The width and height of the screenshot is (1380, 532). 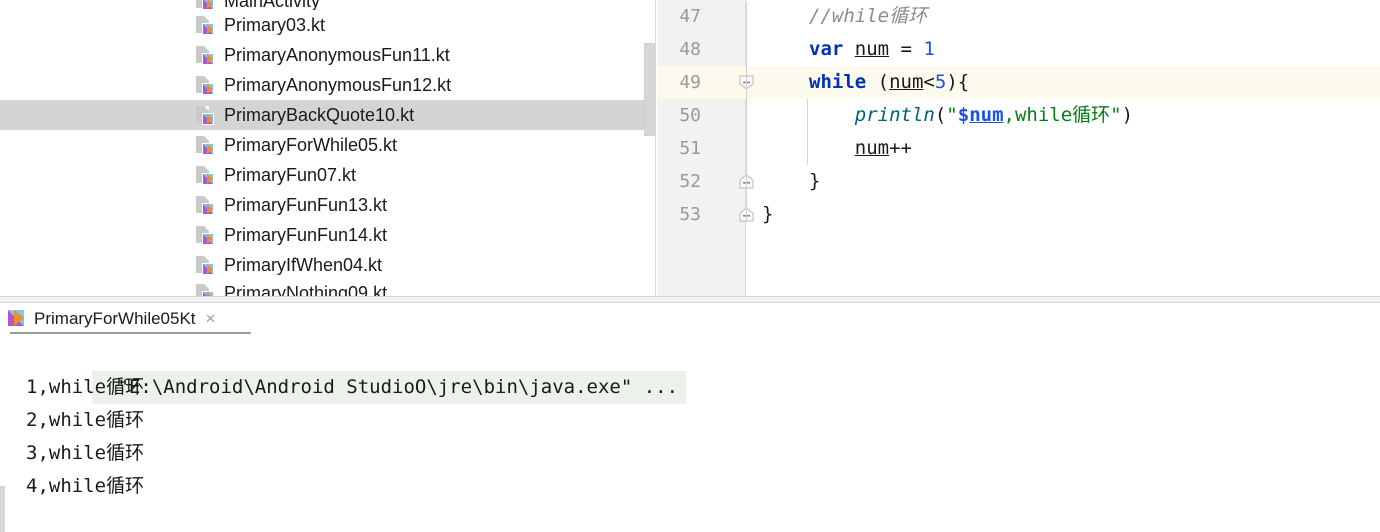 What do you see at coordinates (649, 89) in the screenshot?
I see `tree-scrollbar-thumb` at bounding box center [649, 89].